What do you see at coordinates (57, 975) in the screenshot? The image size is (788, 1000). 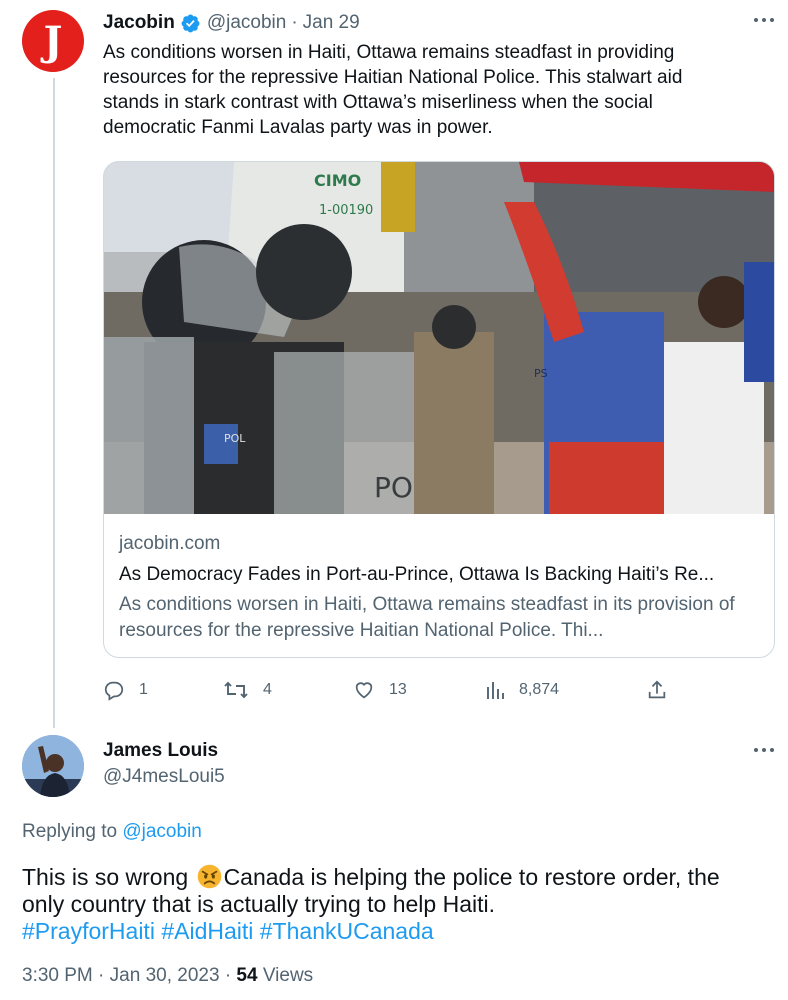 I see `reply-time: 3:30 PM` at bounding box center [57, 975].